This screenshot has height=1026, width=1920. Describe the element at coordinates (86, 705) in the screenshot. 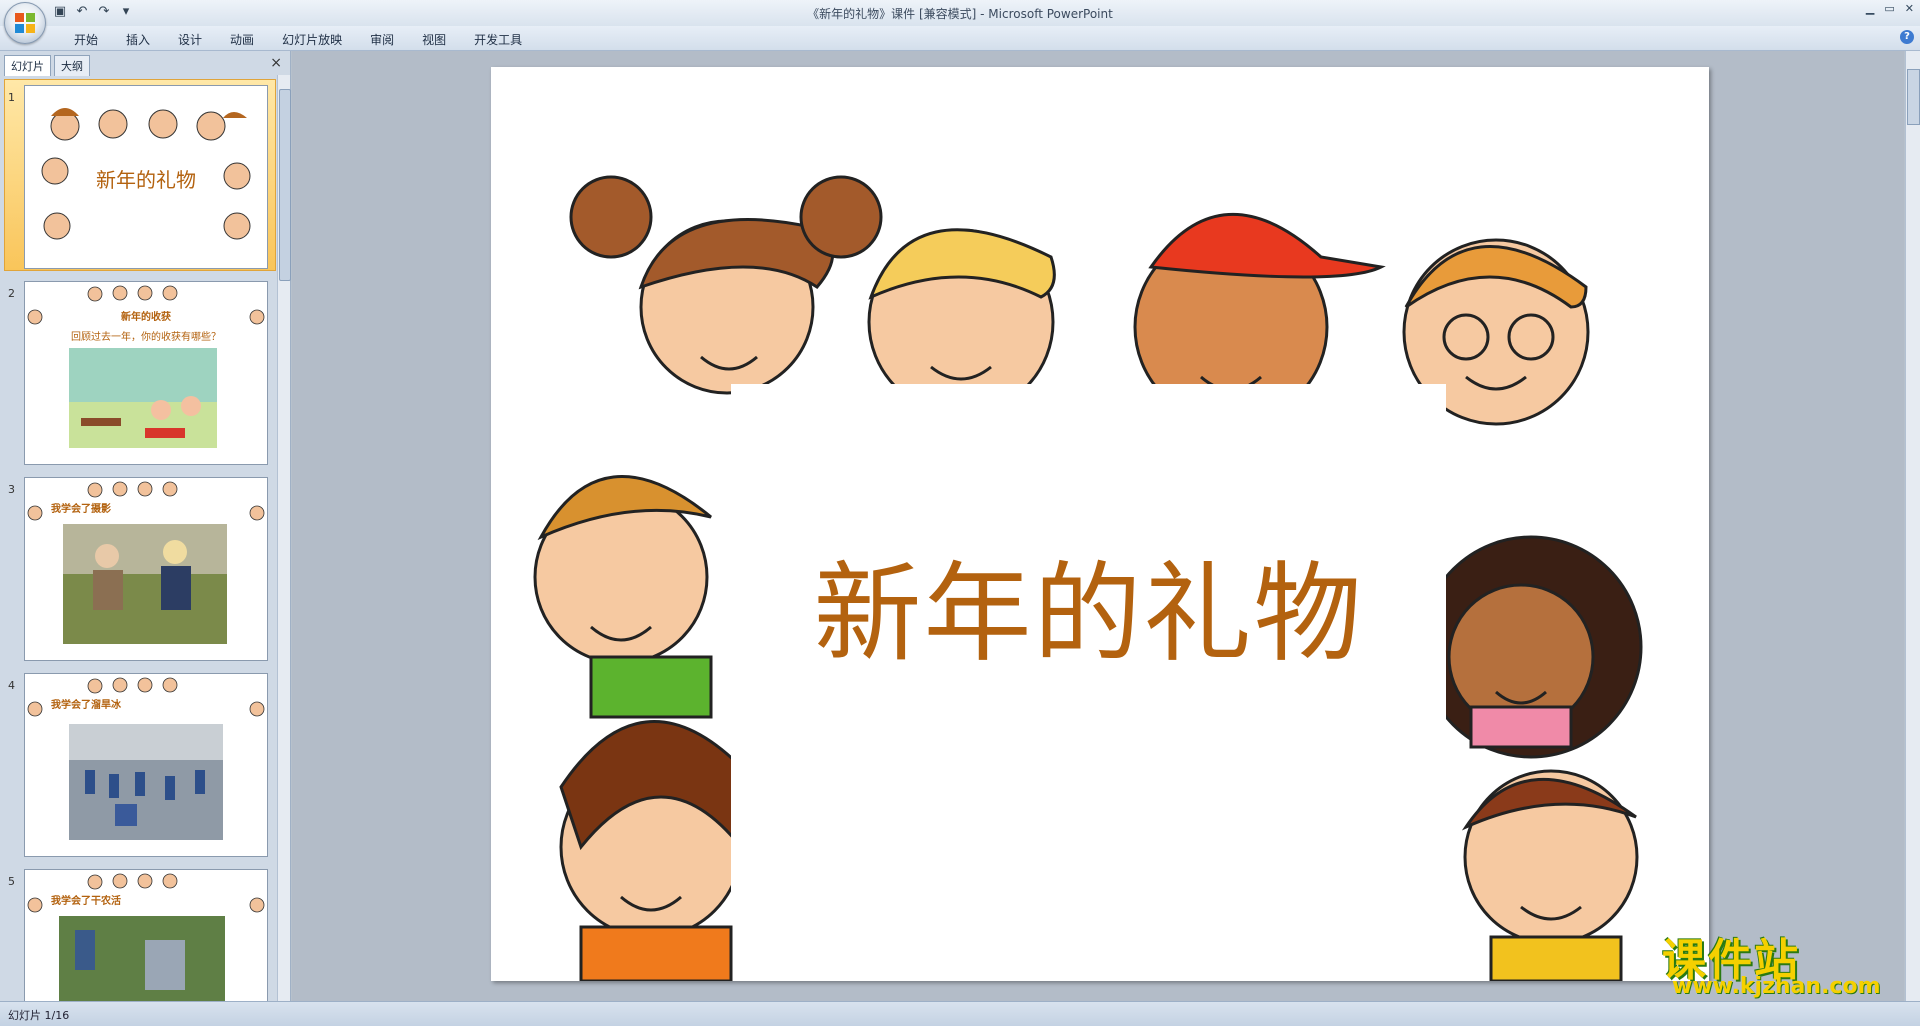

I see `thumbnail-title: 我学会了溜旱冰` at that location.